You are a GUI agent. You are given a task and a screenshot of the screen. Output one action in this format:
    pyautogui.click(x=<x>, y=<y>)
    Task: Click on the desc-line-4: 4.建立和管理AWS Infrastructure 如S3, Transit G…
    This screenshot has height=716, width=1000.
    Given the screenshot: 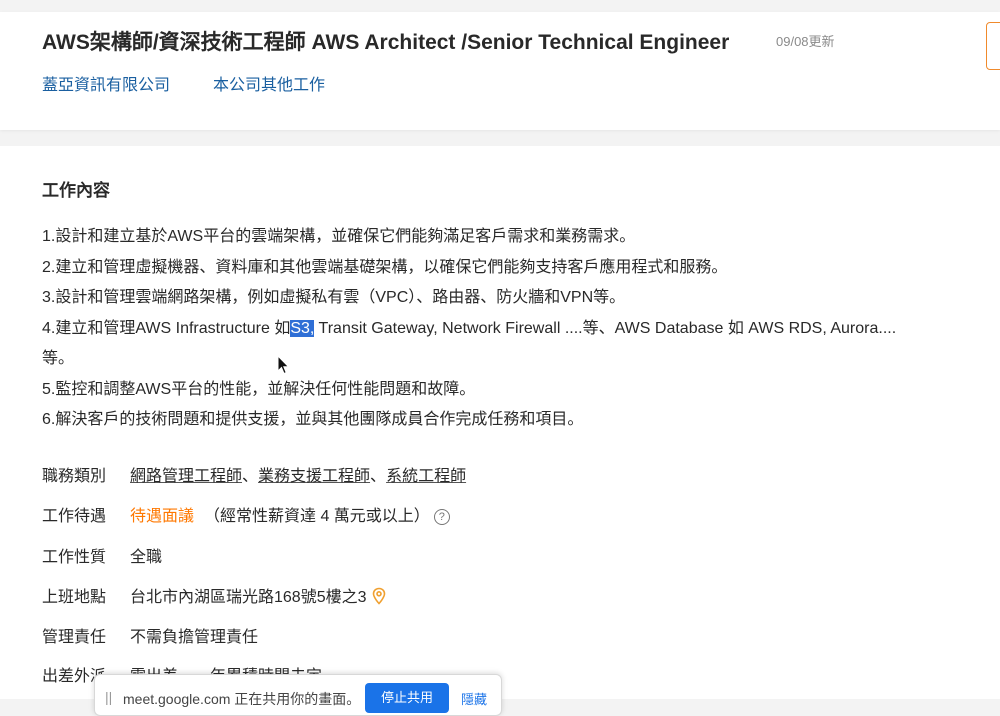 What is the action you would take?
    pyautogui.click(x=517, y=329)
    